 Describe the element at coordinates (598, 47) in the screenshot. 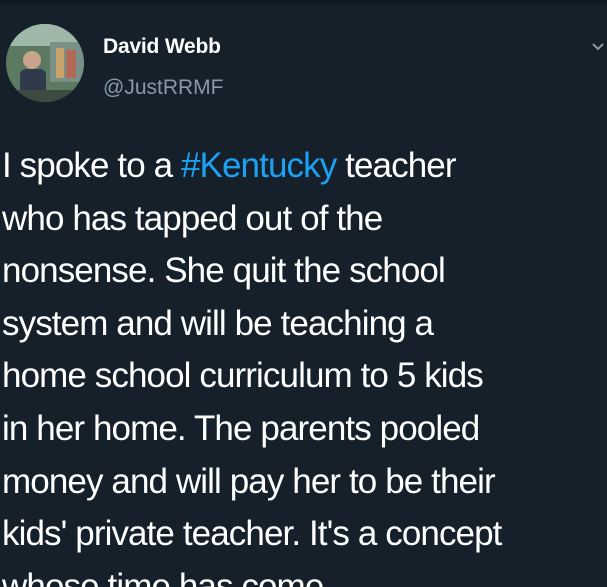

I see `chevron-down-icon` at that location.